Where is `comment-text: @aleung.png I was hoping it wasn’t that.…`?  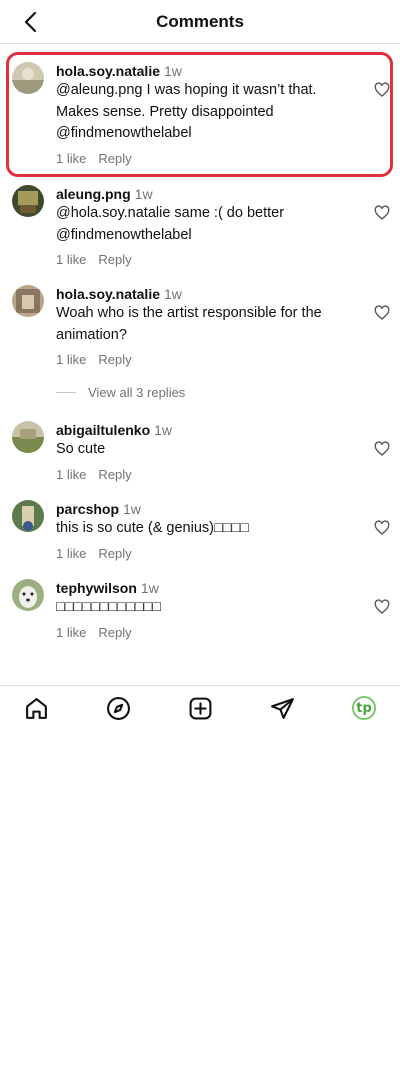
comment-text: @aleung.png I was hoping it wasn’t that.… is located at coordinates (186, 111).